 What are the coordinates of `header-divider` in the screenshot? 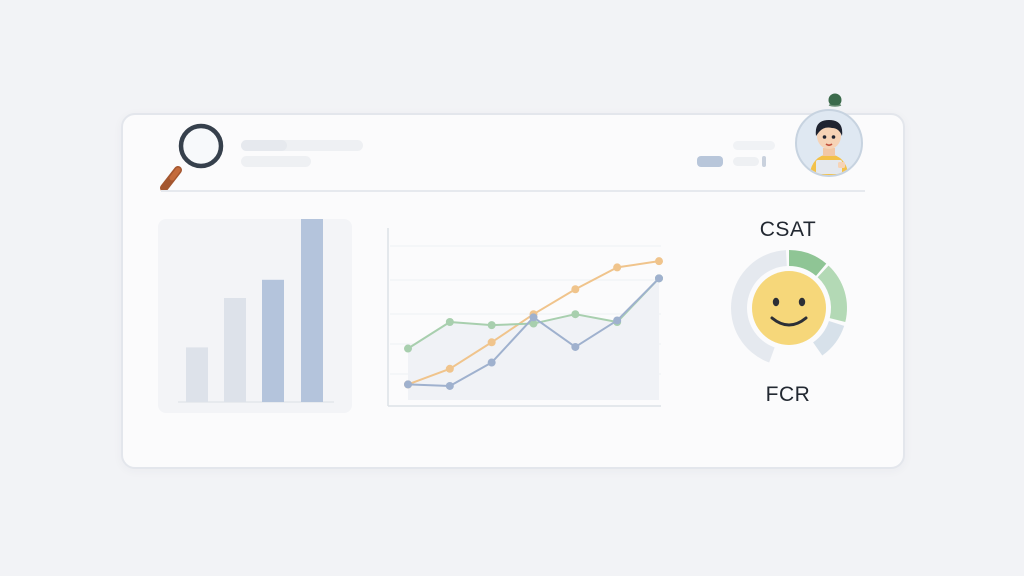 It's located at (513, 191).